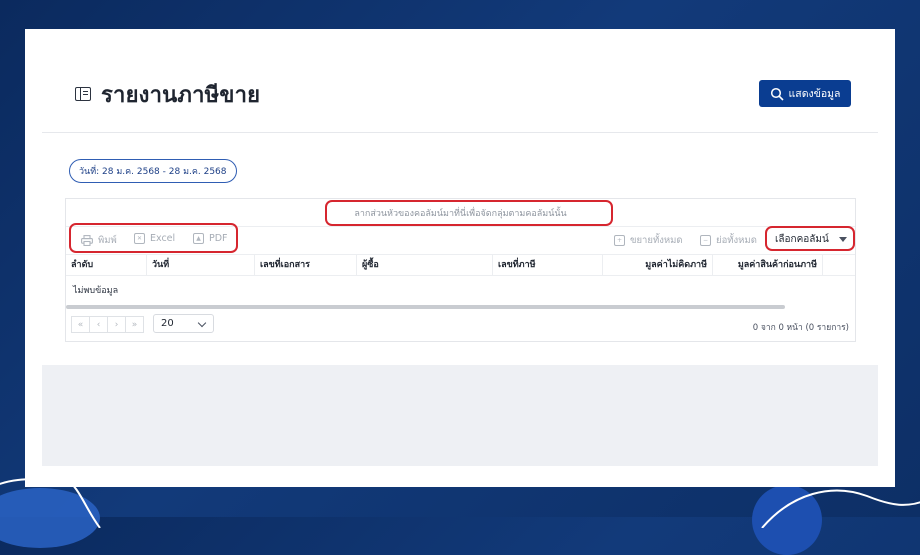 Image resolution: width=920 pixels, height=555 pixels. What do you see at coordinates (548, 265) in the screenshot?
I see `column-header-tax-id: เลขที่ภาษี` at bounding box center [548, 265].